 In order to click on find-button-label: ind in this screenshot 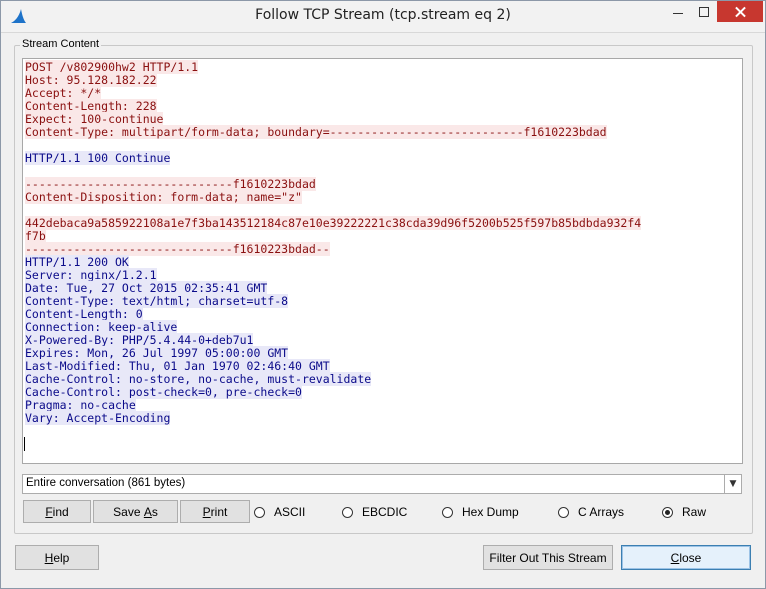, I will do `click(60, 511)`.